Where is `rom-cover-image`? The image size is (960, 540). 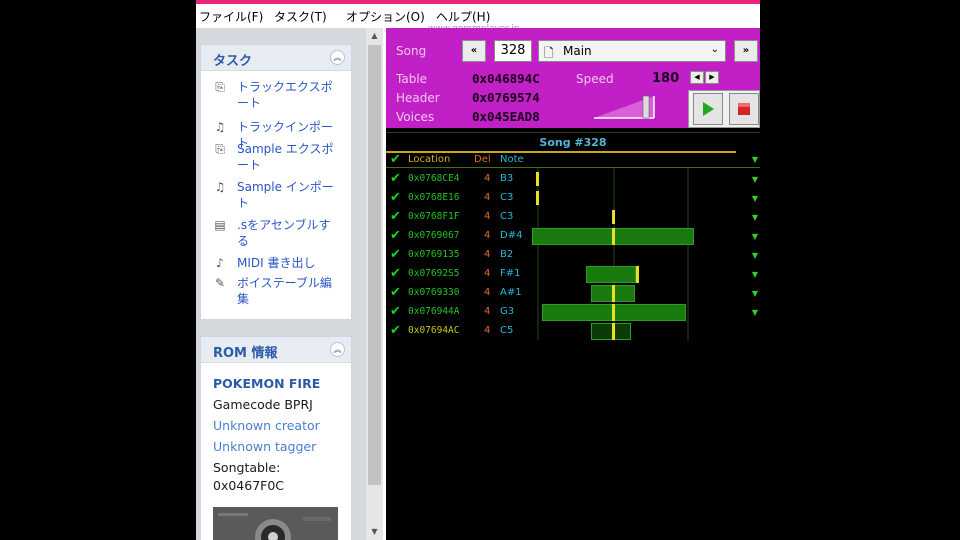
rom-cover-image is located at coordinates (275, 523).